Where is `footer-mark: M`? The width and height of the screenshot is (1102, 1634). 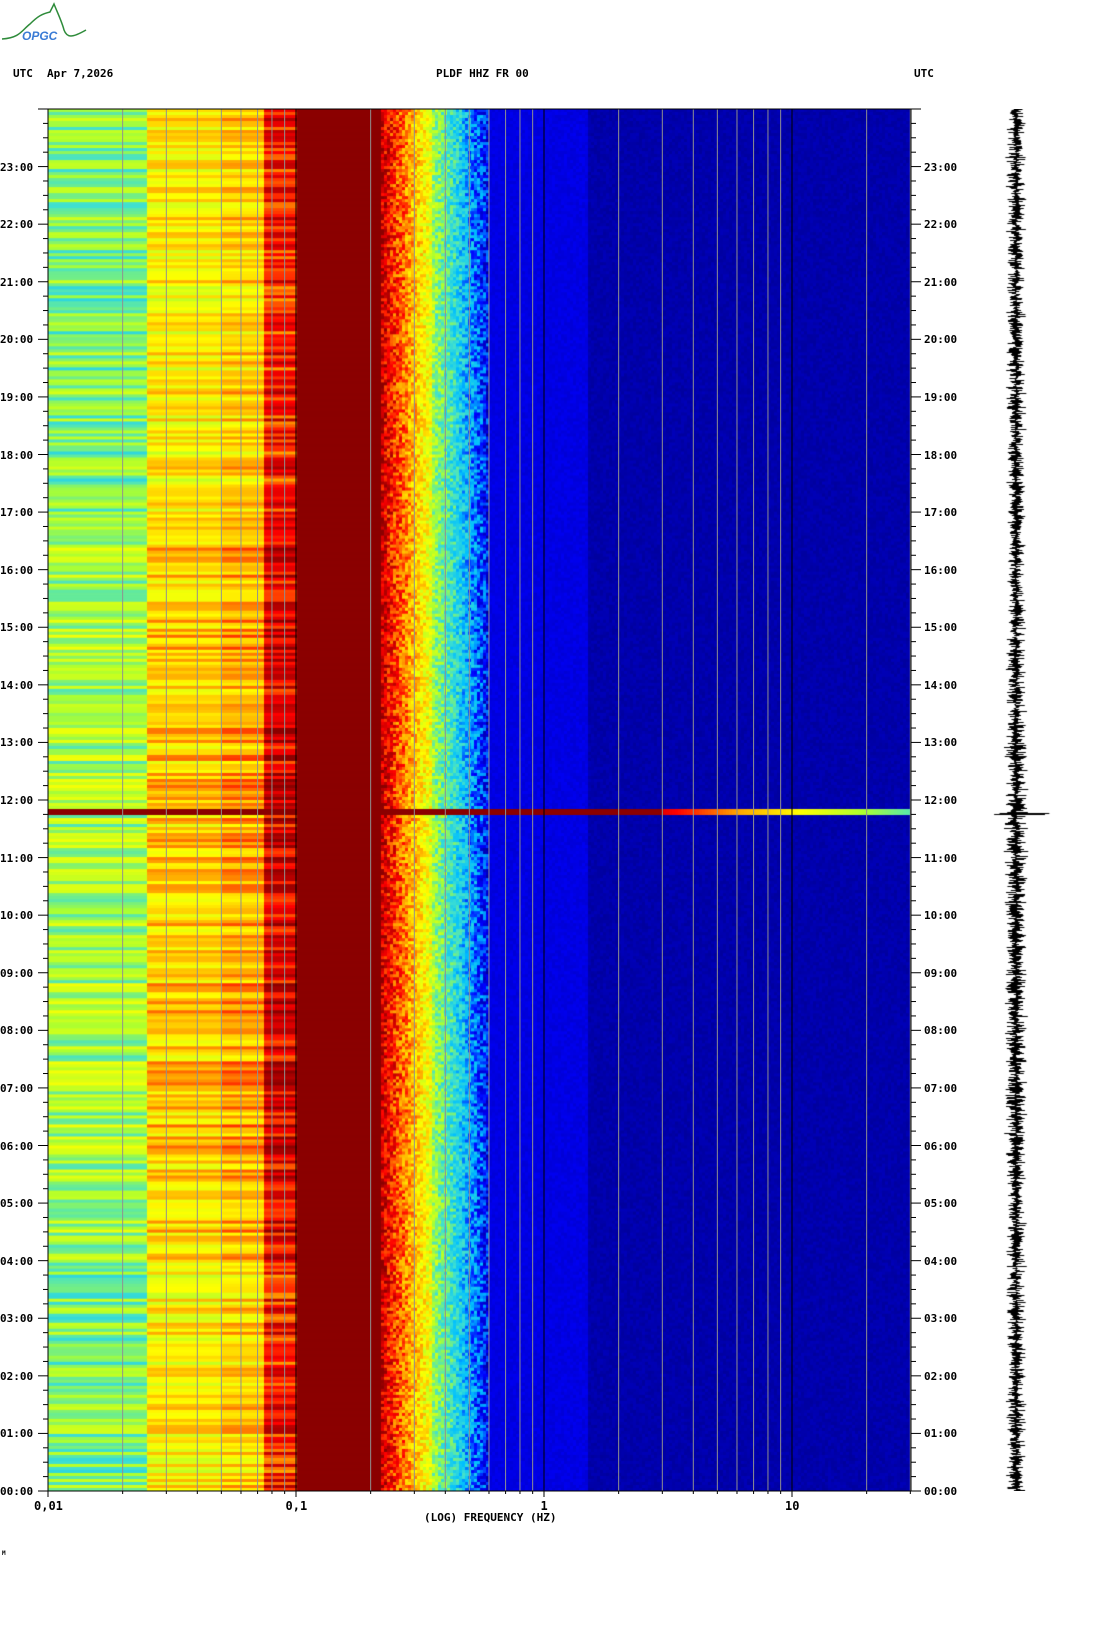
footer-mark: M is located at coordinates (4, 1553).